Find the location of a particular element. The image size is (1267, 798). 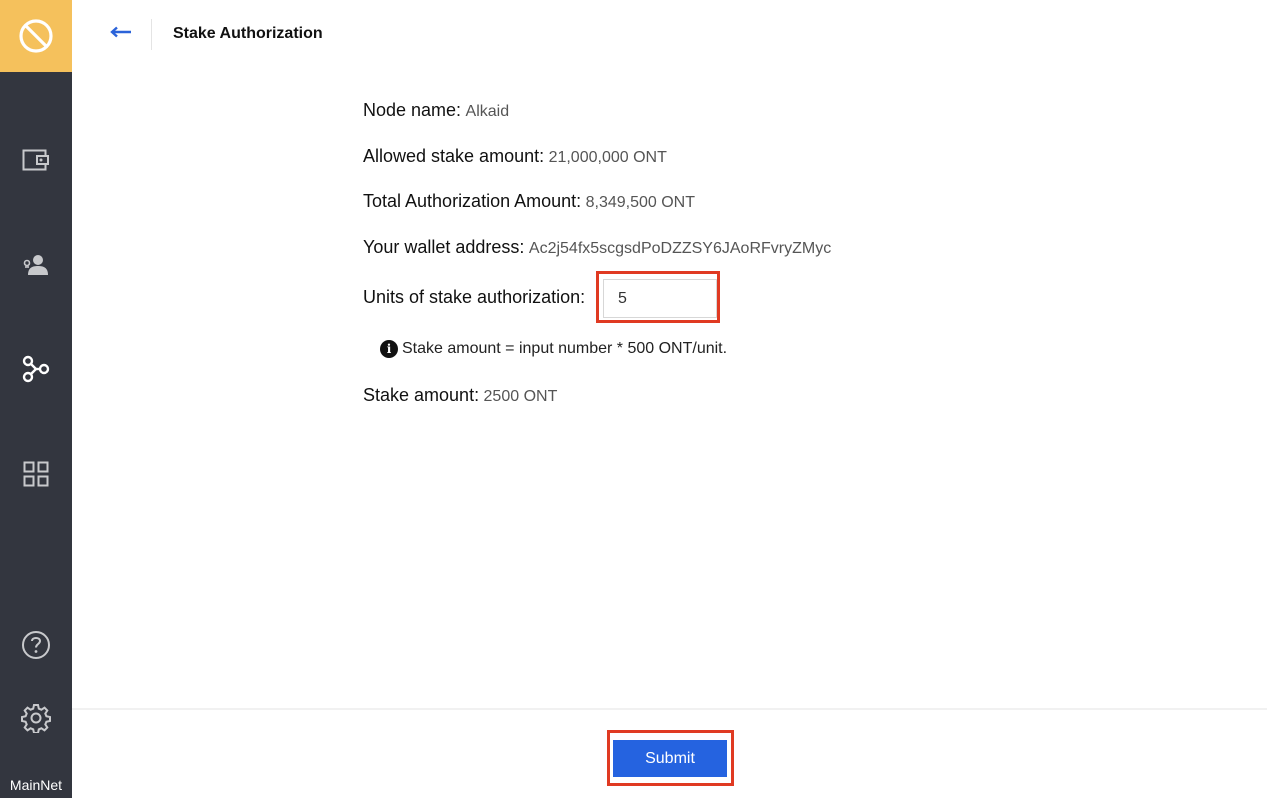

wallet-address-label: Your wallet address: is located at coordinates (444, 247).